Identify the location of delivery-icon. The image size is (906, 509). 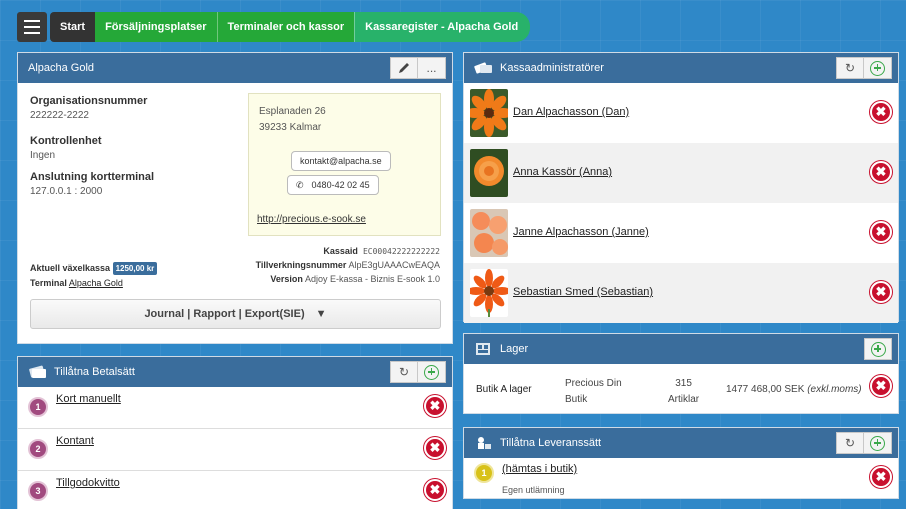
(484, 443).